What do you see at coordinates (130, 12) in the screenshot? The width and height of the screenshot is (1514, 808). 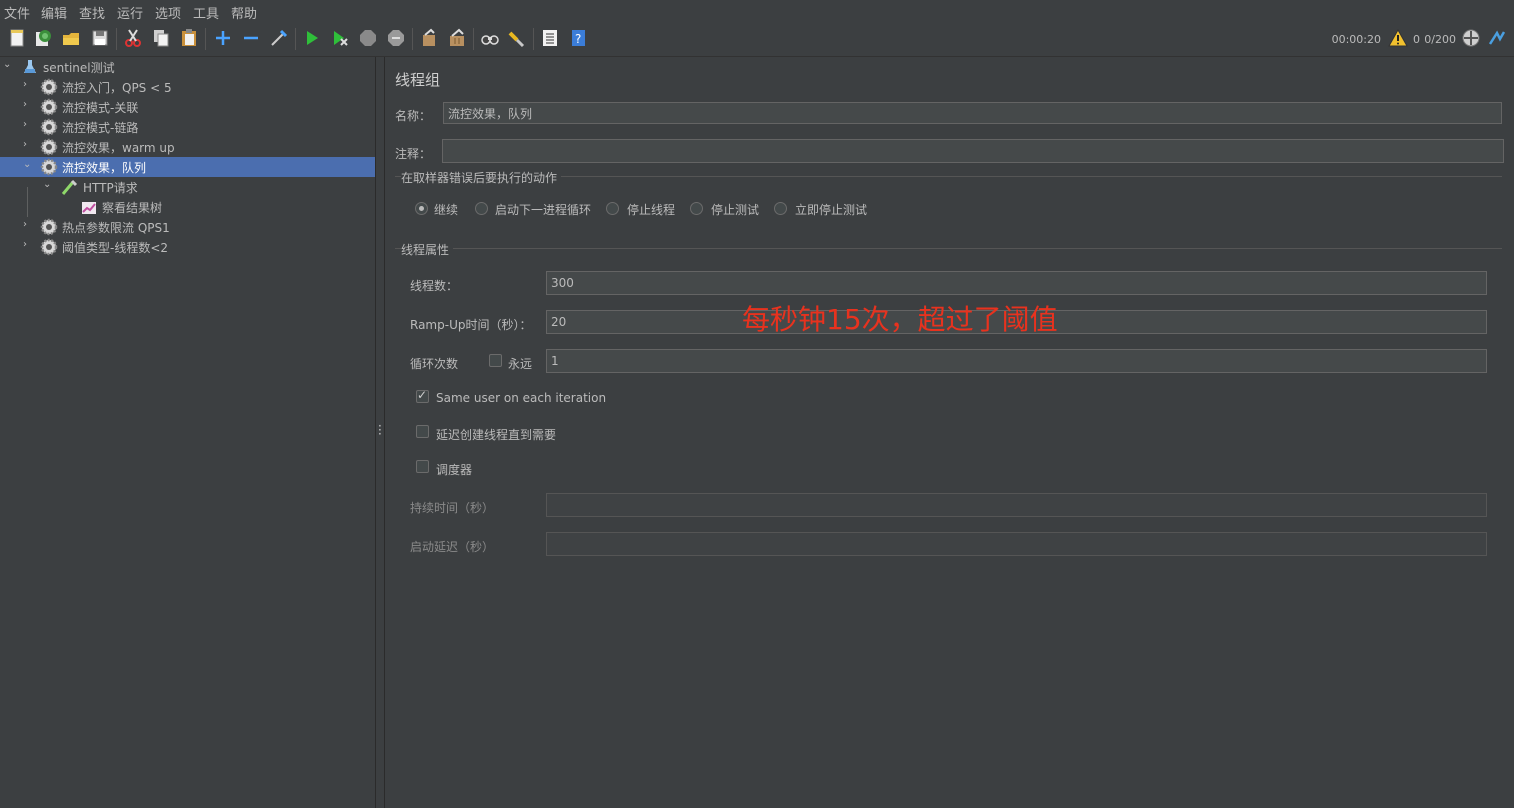 I see `menu-run: 运行` at bounding box center [130, 12].